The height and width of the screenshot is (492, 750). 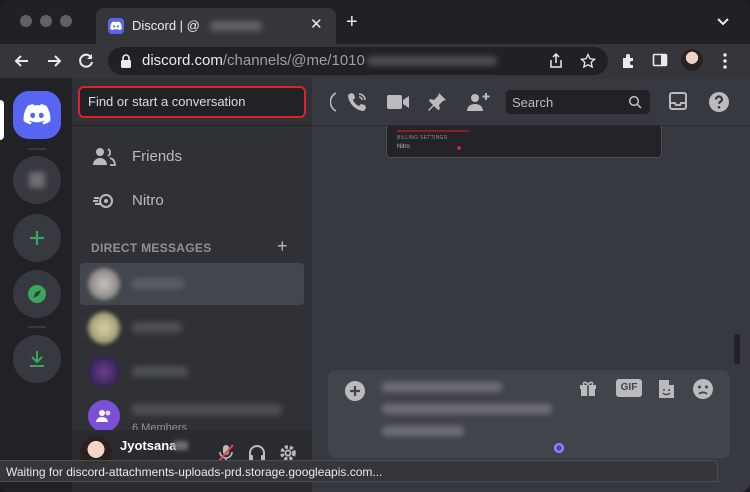 I want to click on back-arrow-icon, so click(x=22, y=61).